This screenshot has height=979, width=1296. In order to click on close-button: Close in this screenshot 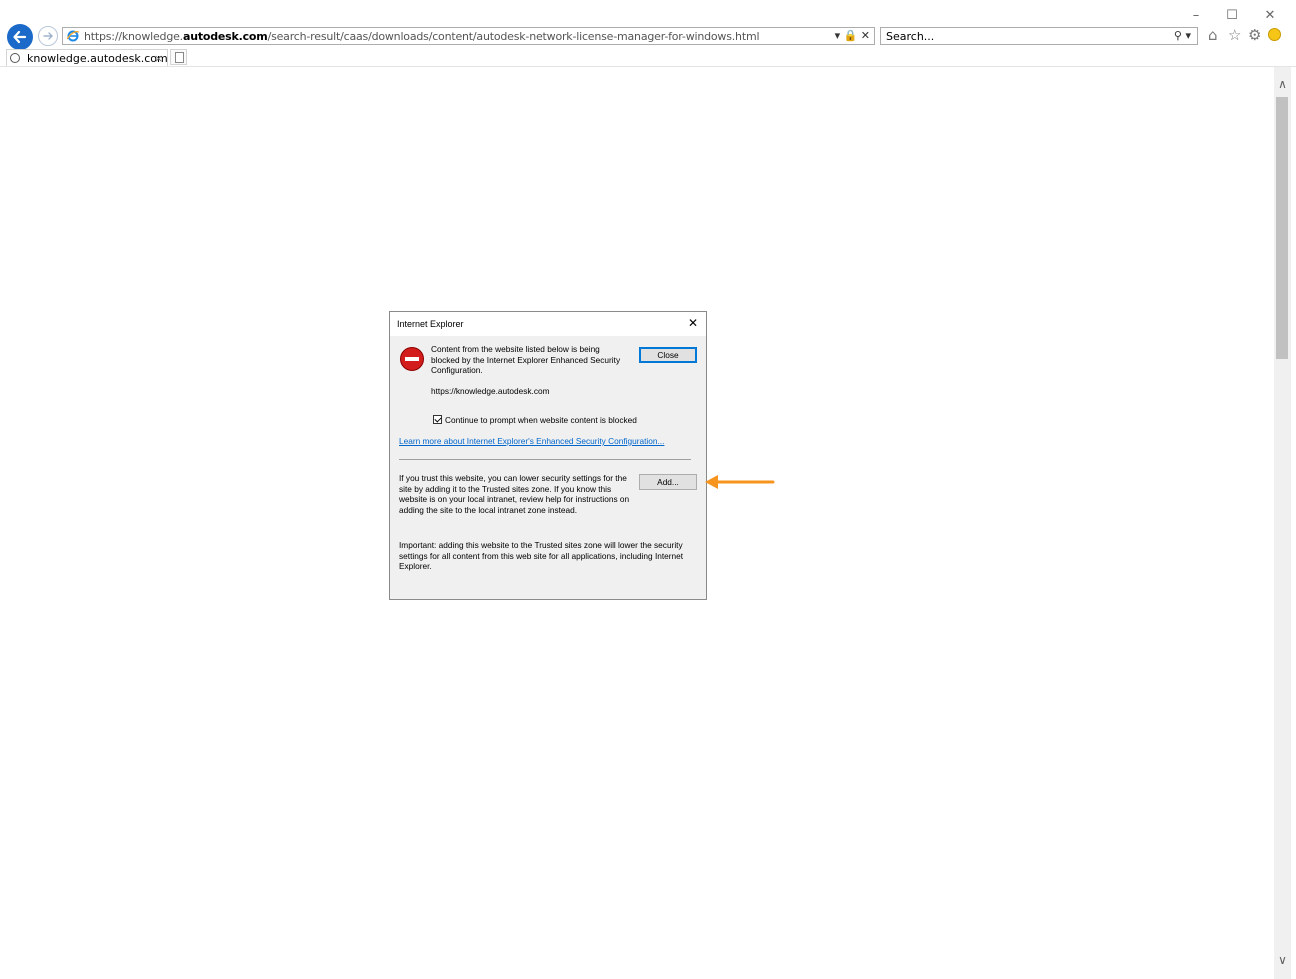, I will do `click(668, 355)`.